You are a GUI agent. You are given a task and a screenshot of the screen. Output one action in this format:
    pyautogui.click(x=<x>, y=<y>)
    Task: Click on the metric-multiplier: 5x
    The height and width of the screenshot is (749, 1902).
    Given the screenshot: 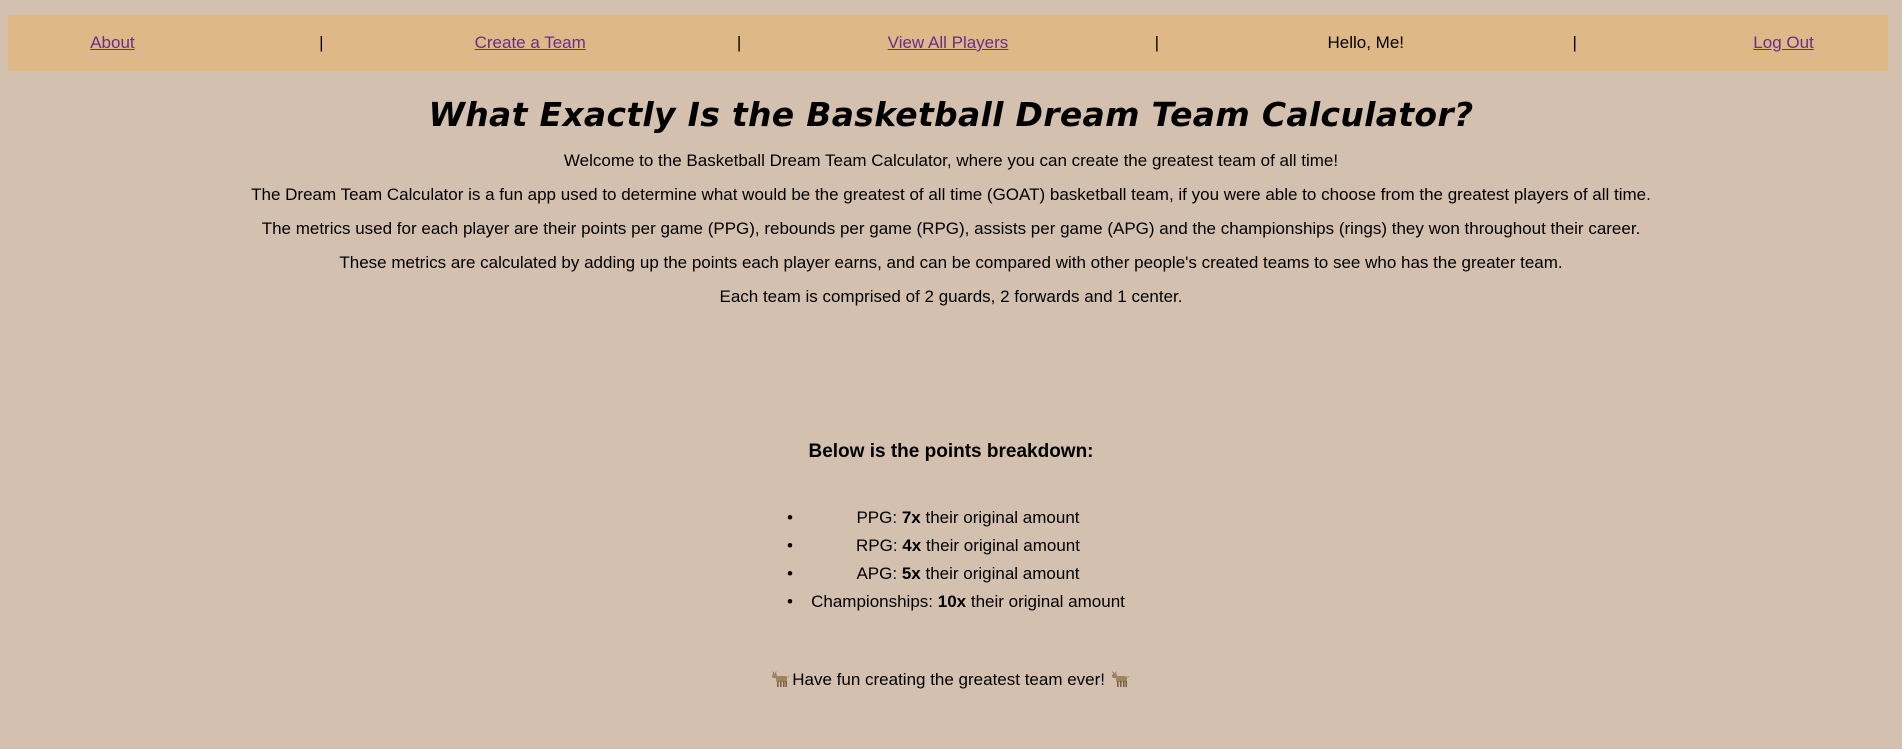 What is the action you would take?
    pyautogui.click(x=911, y=573)
    